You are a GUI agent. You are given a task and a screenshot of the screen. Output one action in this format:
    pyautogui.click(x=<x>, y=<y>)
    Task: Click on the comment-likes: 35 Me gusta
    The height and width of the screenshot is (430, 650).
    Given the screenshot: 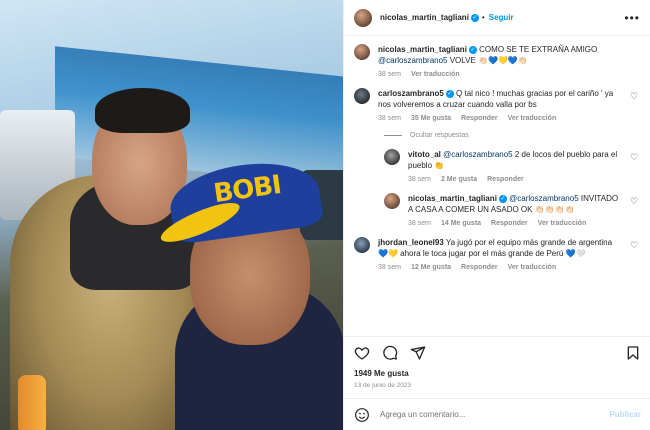 What is the action you would take?
    pyautogui.click(x=431, y=118)
    